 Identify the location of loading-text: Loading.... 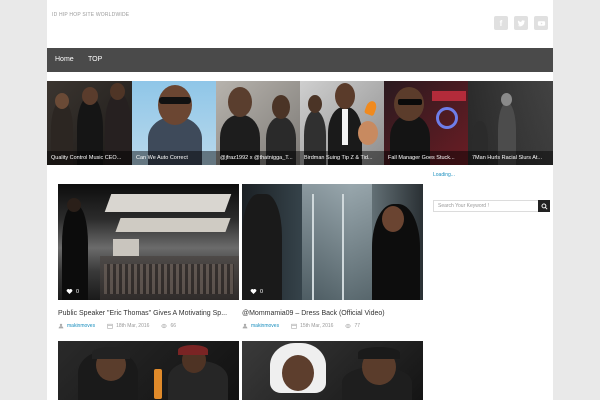
(444, 175).